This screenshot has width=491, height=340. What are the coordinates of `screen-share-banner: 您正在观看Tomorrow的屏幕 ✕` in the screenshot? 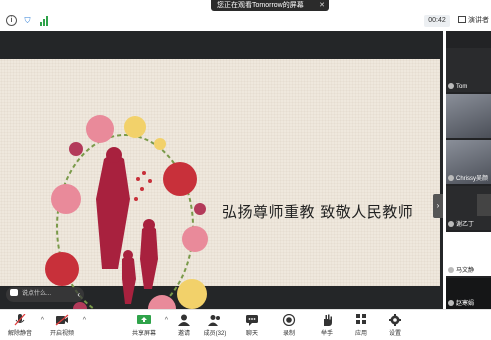 It's located at (270, 5).